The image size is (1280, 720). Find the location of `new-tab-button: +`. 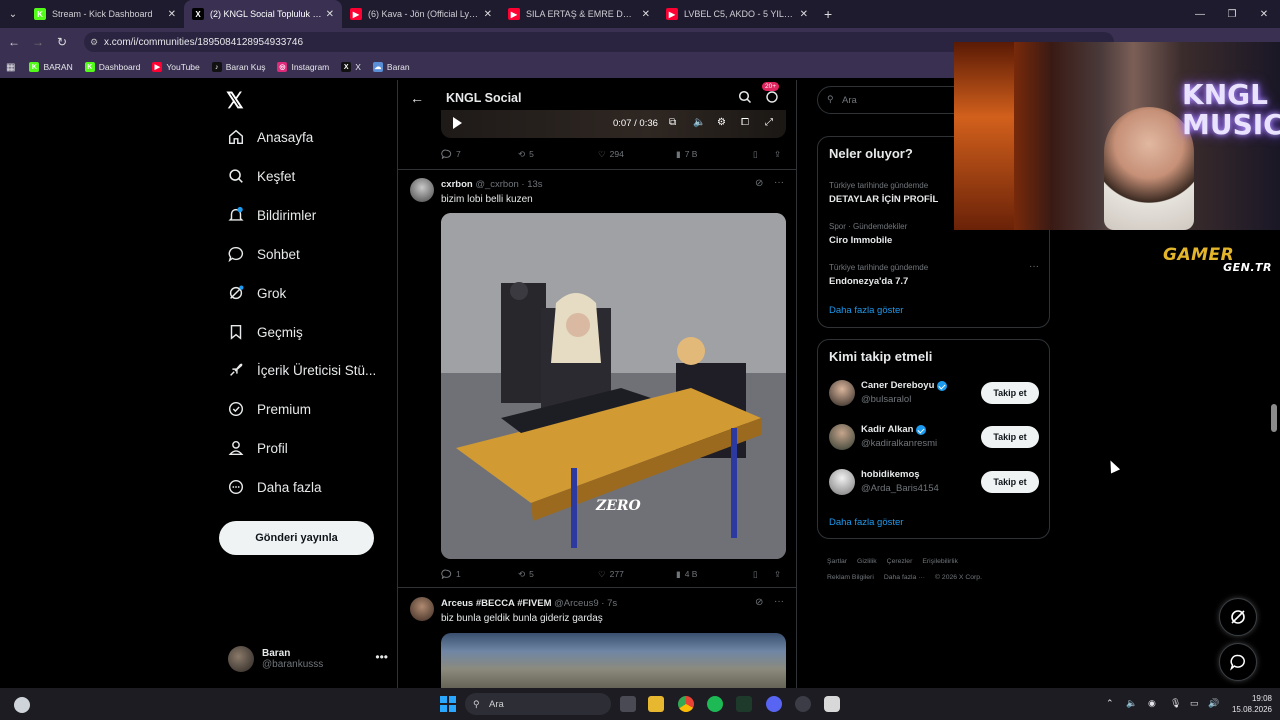

new-tab-button: + is located at coordinates (828, 14).